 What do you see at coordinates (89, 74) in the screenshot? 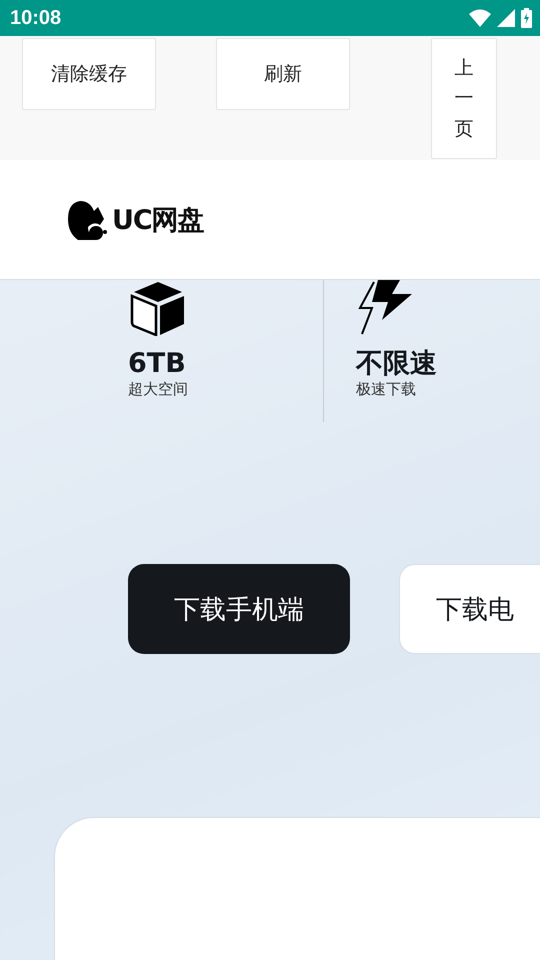
I see `toolbar-button: 清除缓存` at bounding box center [89, 74].